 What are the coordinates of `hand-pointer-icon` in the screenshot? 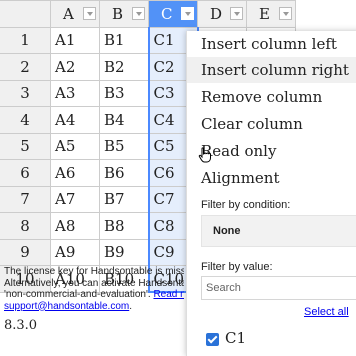 It's located at (204, 155).